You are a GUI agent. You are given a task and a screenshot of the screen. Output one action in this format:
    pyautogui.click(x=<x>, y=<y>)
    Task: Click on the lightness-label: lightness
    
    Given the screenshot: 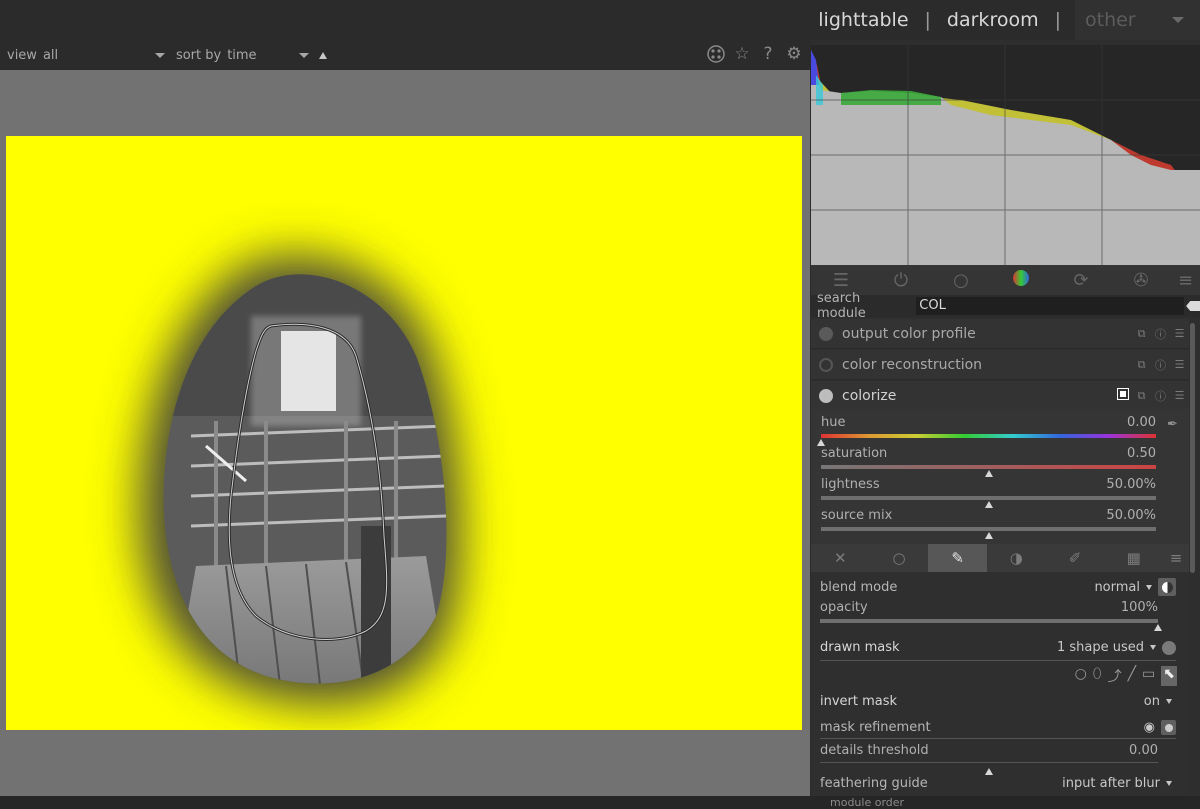 What is the action you would take?
    pyautogui.click(x=850, y=484)
    